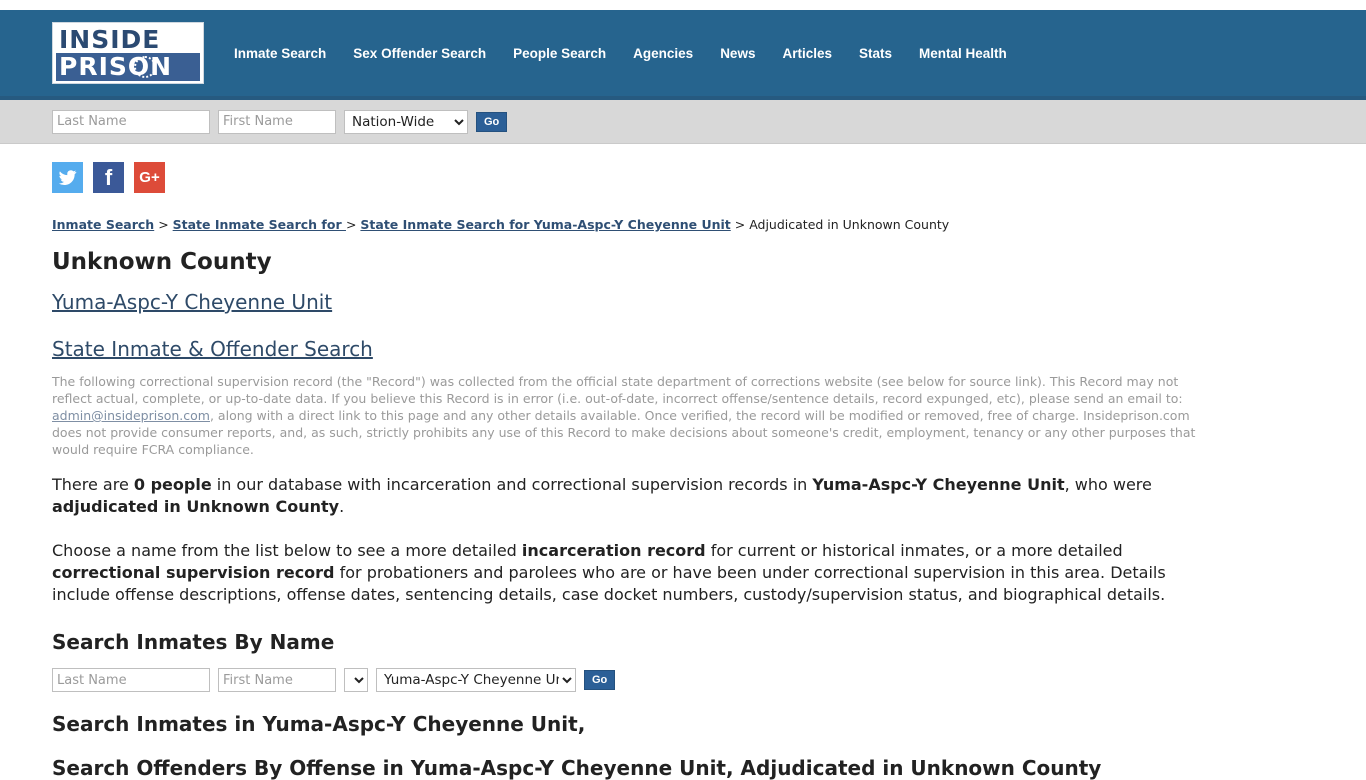  I want to click on global-first-name-input, so click(277, 121).